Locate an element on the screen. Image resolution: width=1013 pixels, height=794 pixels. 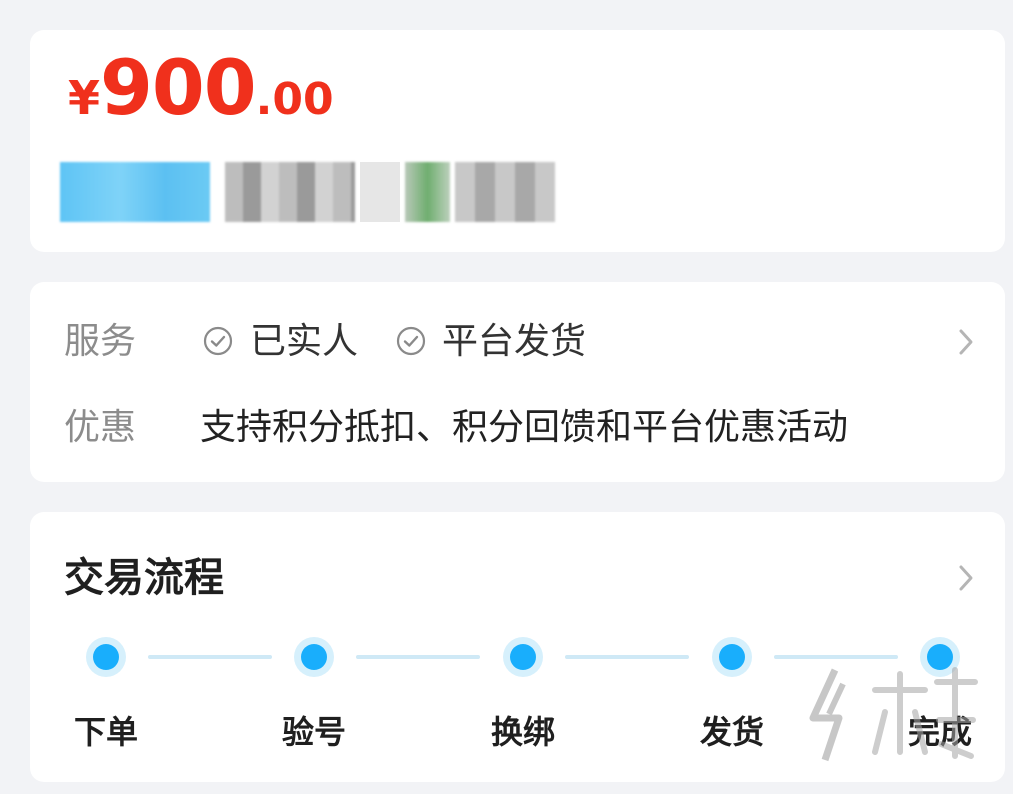
service-tag-real-name: 已实人 is located at coordinates (304, 341).